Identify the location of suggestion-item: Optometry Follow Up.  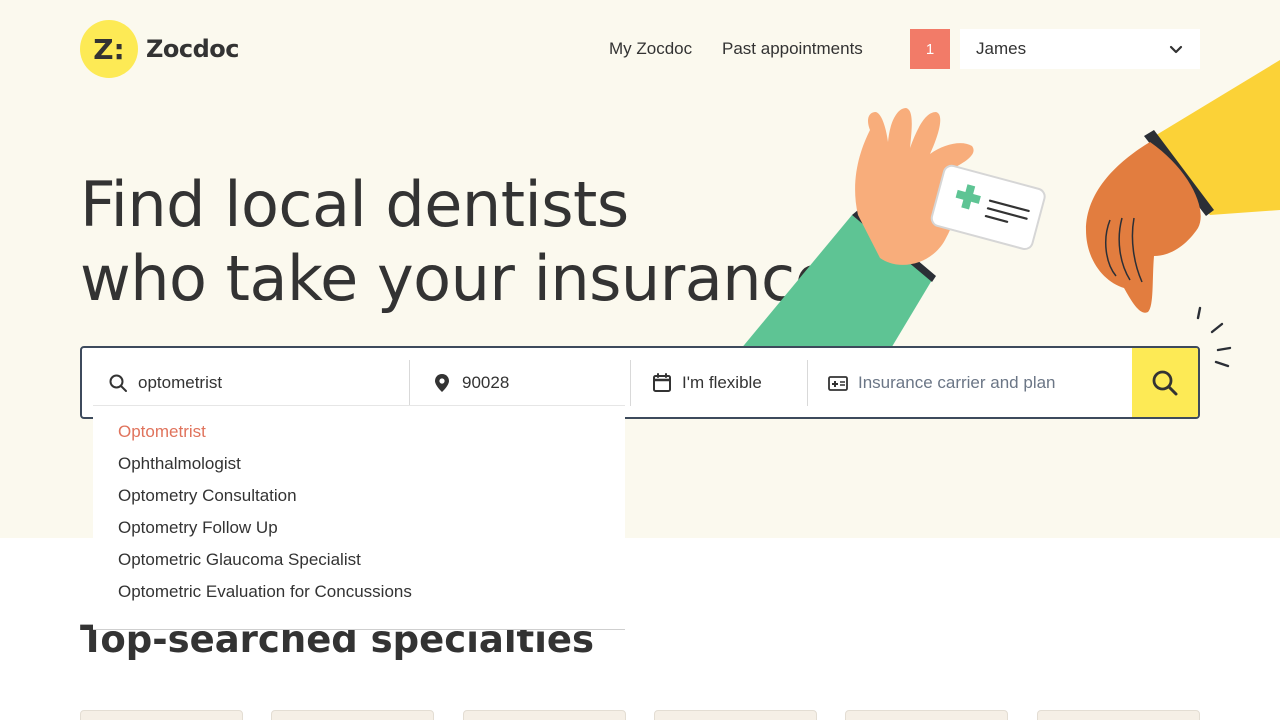
(359, 533).